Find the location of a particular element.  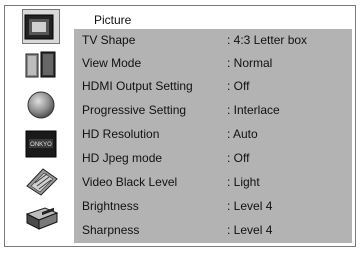

player-unit-icon is located at coordinates (42, 218).